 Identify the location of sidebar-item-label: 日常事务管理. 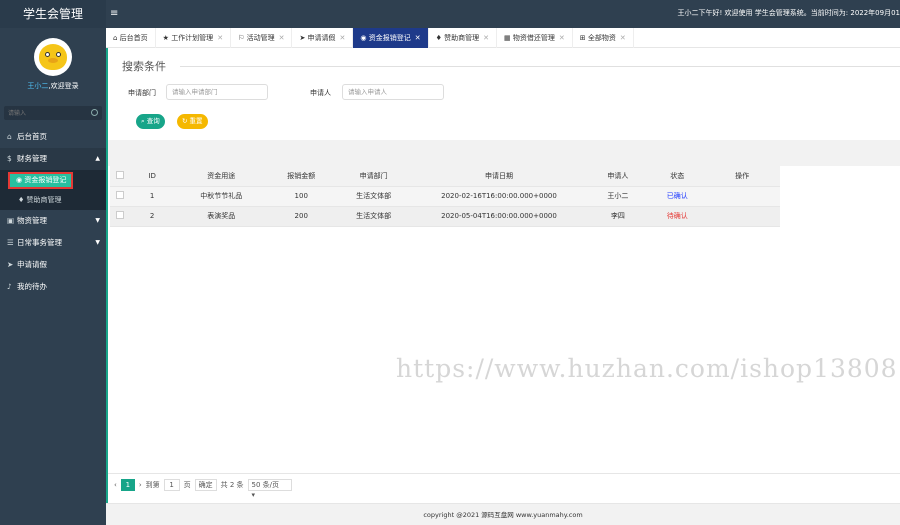
(39, 242).